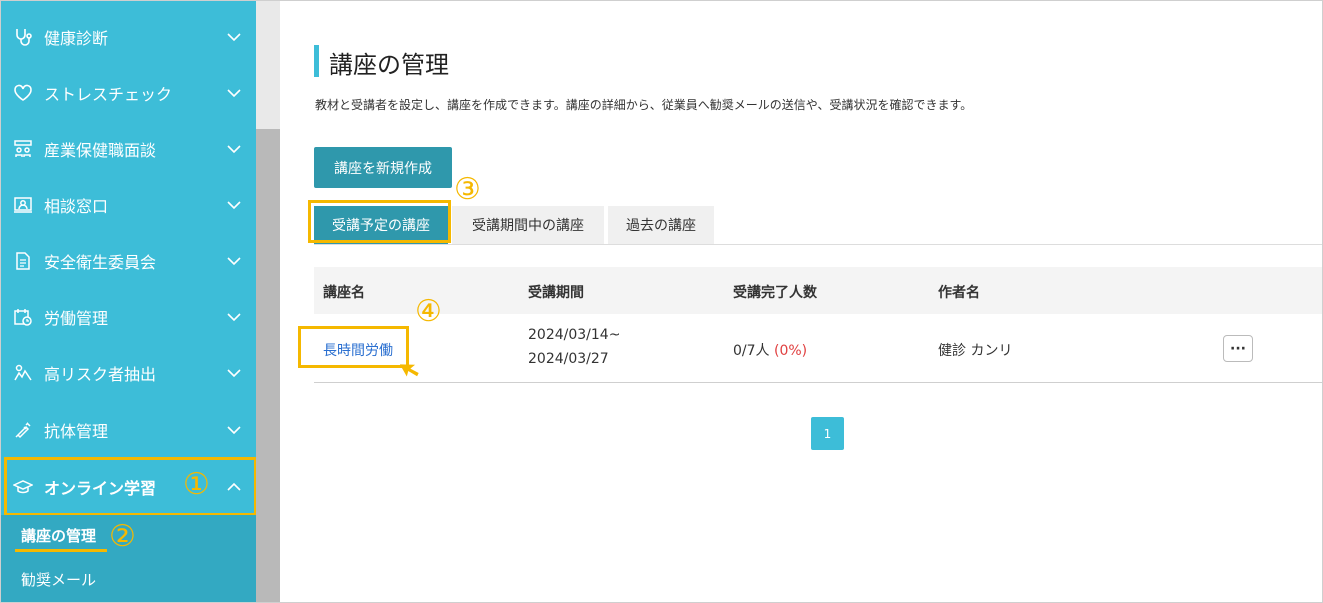 This screenshot has height=603, width=1323. Describe the element at coordinates (959, 293) in the screenshot. I see `column-header-author: 作者名` at that location.